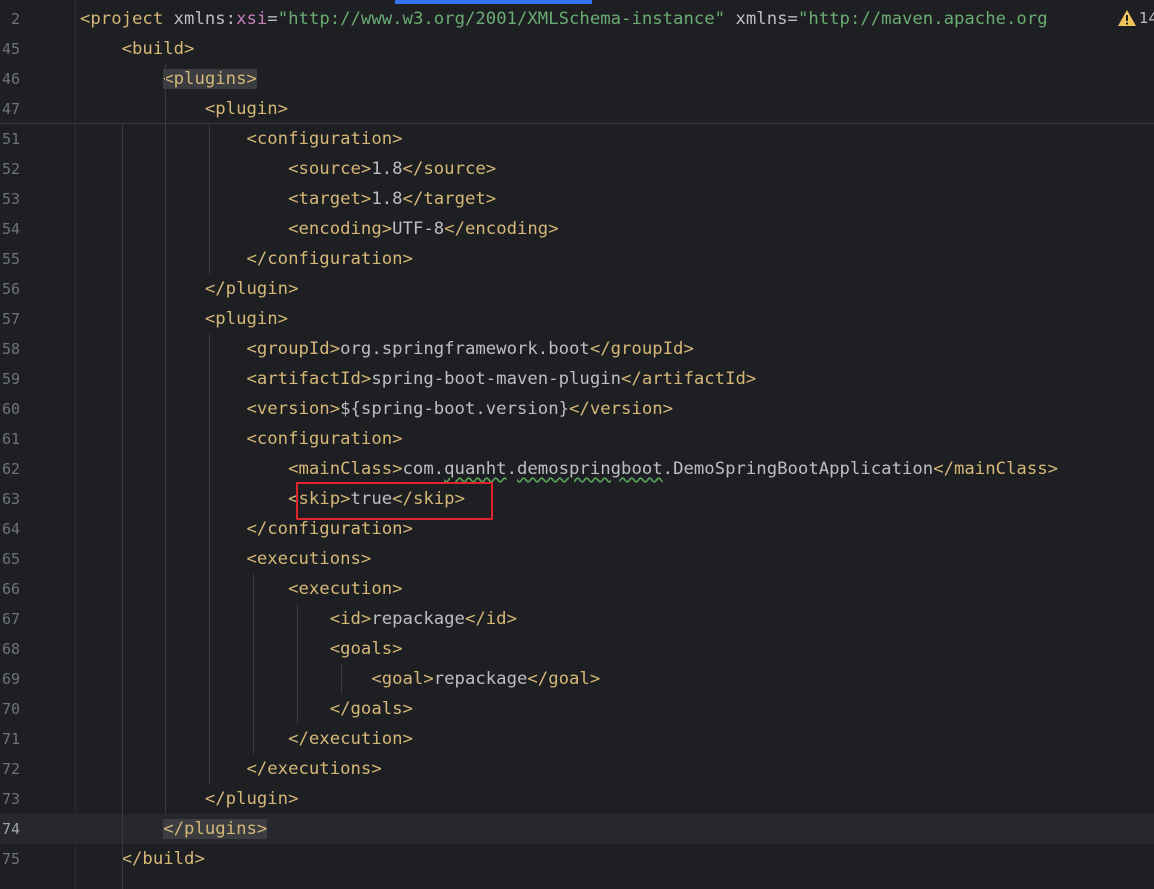 The width and height of the screenshot is (1154, 889). What do you see at coordinates (288, 199) in the screenshot?
I see `line-content: <target>1.8</target>` at bounding box center [288, 199].